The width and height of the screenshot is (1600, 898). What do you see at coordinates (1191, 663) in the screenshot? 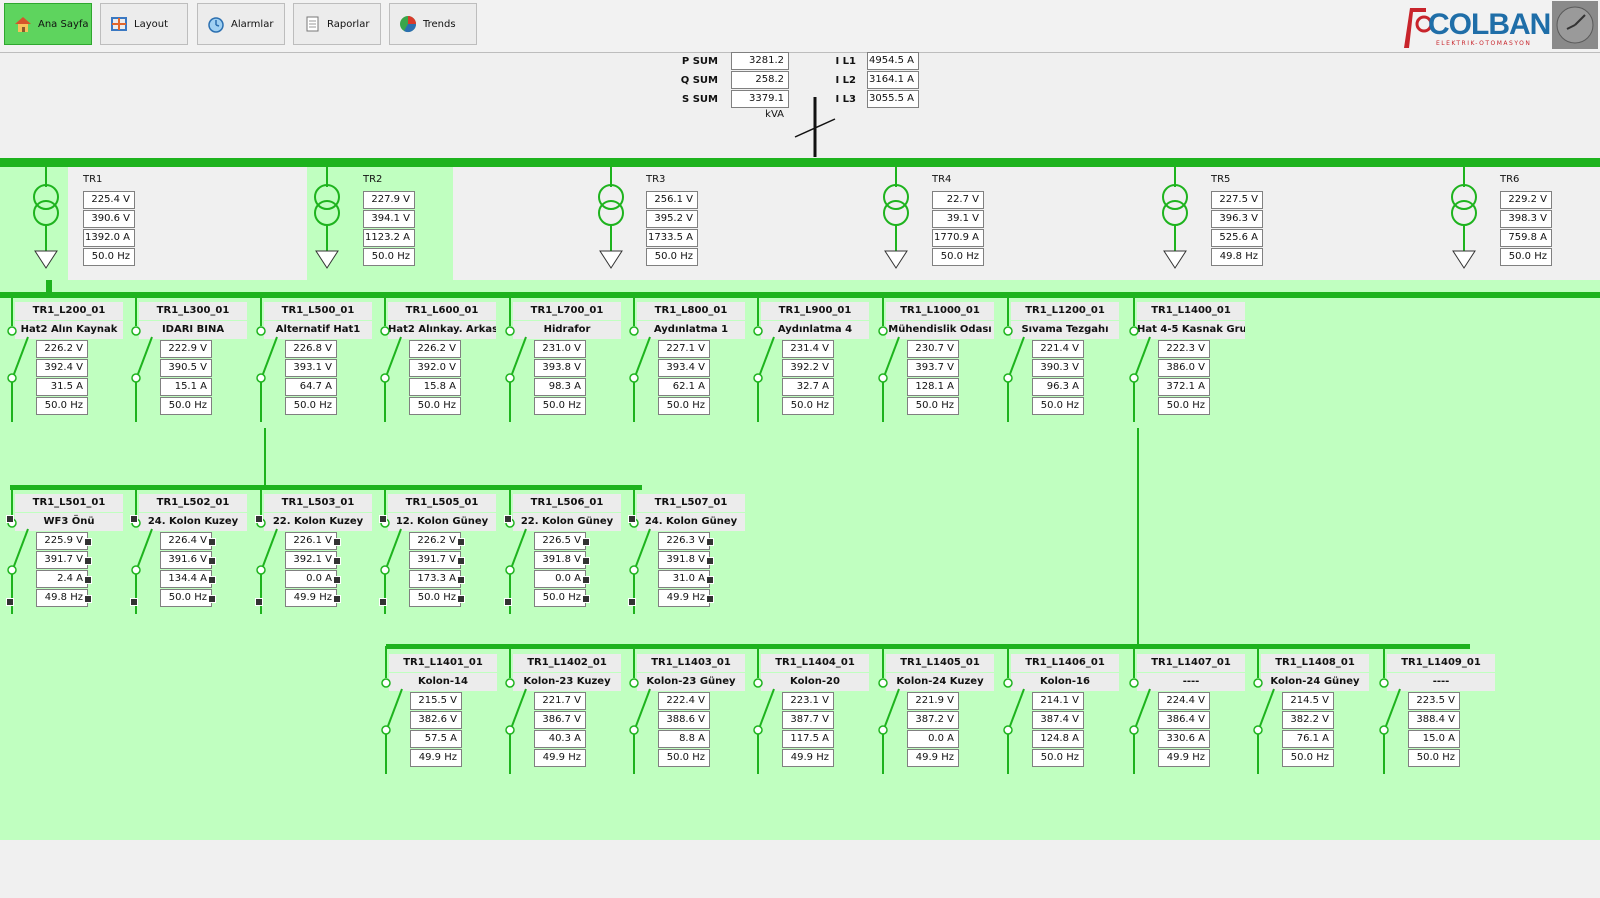
I see `feeder-name: TR1_L1407_01` at bounding box center [1191, 663].